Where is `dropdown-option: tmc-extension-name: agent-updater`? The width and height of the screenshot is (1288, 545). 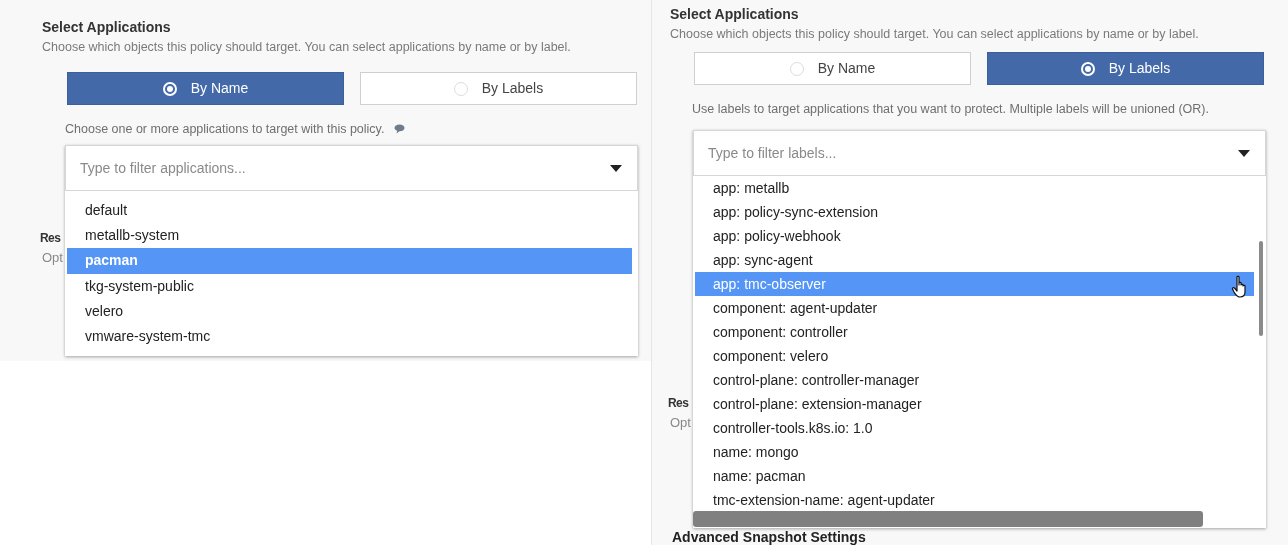 dropdown-option: tmc-extension-name: agent-updater is located at coordinates (974, 500).